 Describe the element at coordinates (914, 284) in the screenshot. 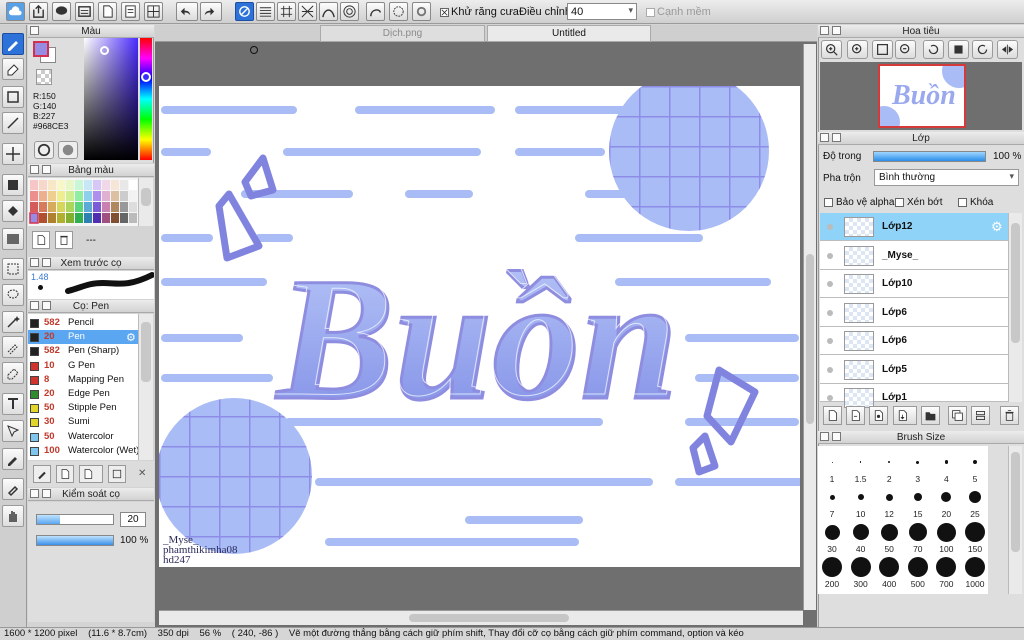

I see `layer-row: Lớp10` at that location.